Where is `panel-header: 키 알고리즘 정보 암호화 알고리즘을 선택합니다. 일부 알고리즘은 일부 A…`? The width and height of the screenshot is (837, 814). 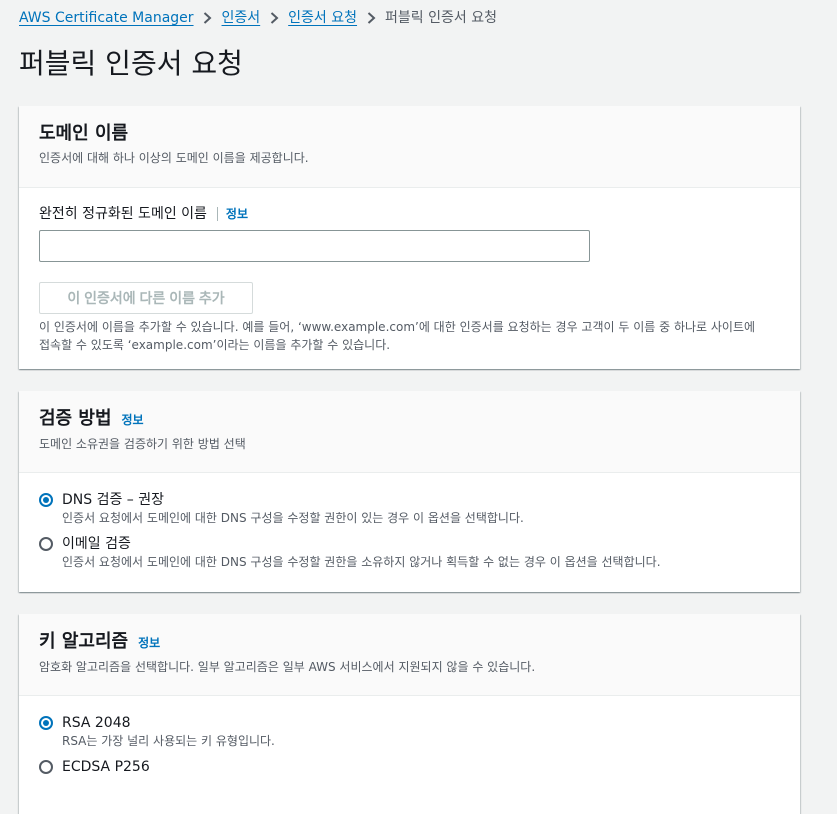 panel-header: 키 알고리즘 정보 암호화 알고리즘을 선택합니다. 일부 알고리즘은 일부 A… is located at coordinates (409, 655).